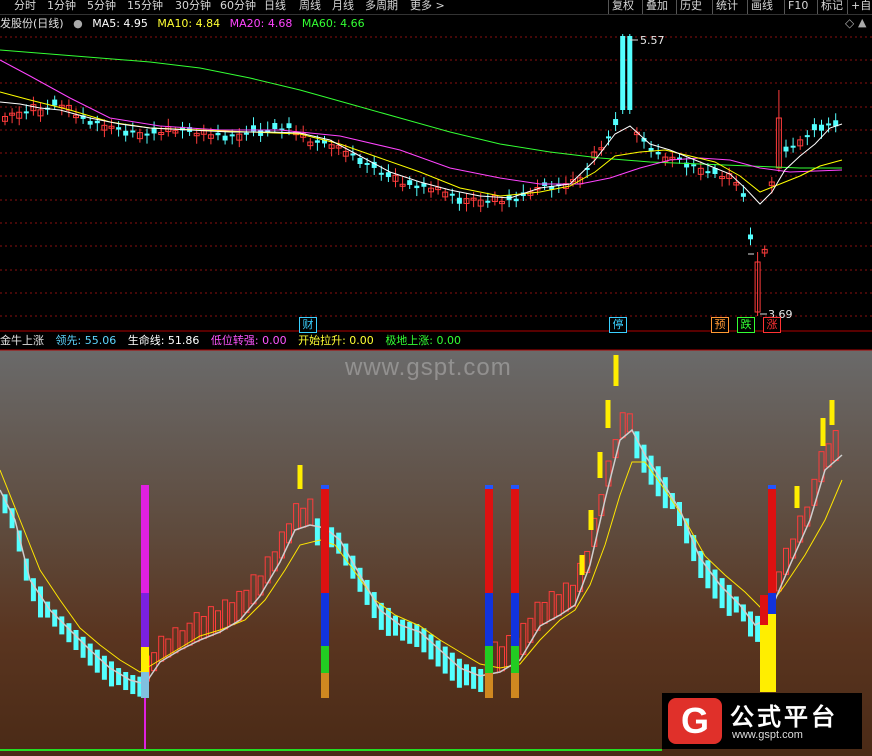 The height and width of the screenshot is (756, 872). What do you see at coordinates (86, 340) in the screenshot?
I see `lead-label: 领先: 55.06` at bounding box center [86, 340].